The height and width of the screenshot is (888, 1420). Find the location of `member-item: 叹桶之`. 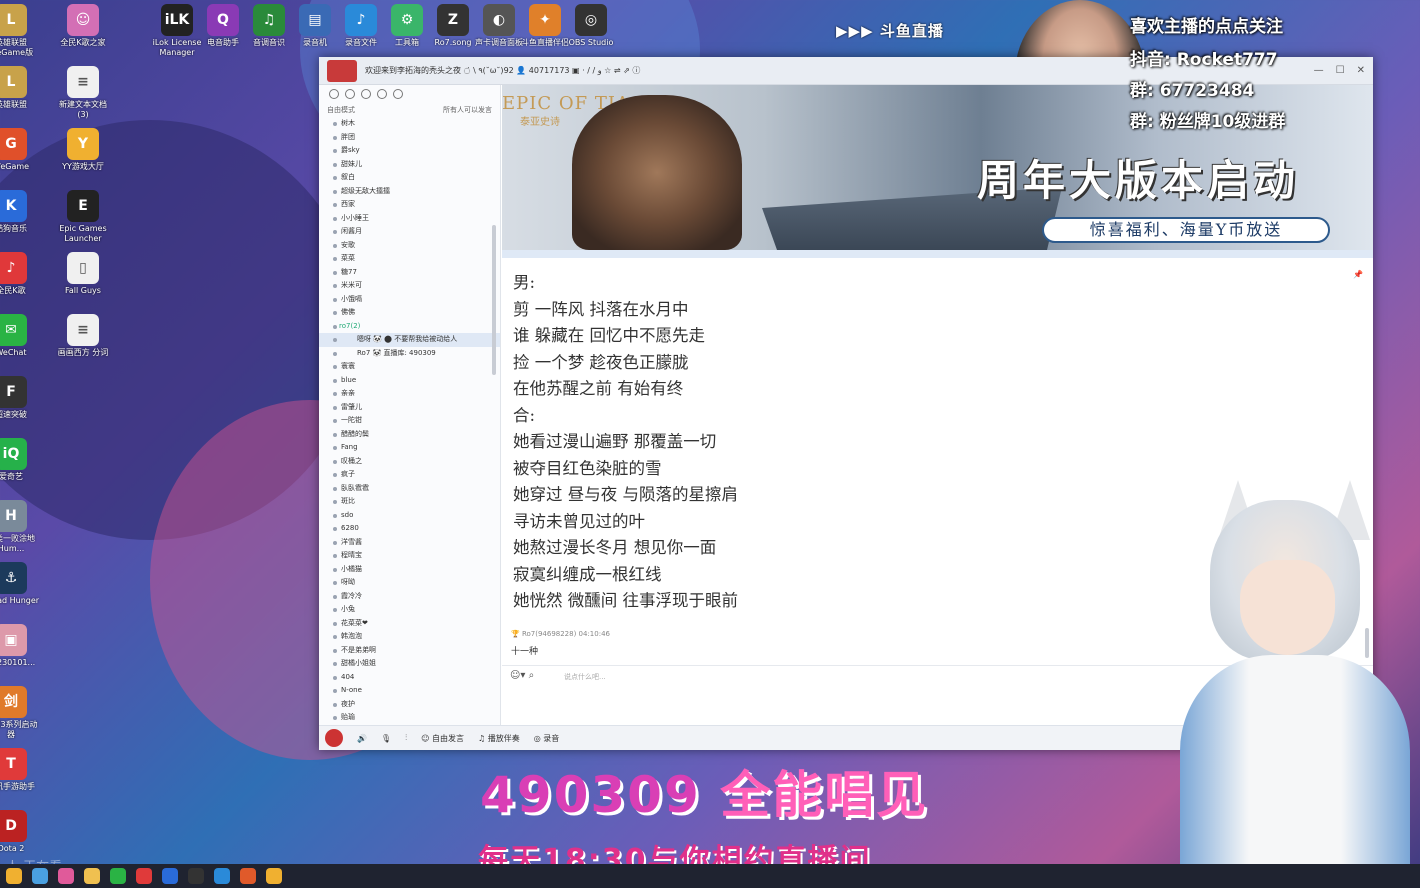

member-item: 叹桶之 is located at coordinates (409, 462).